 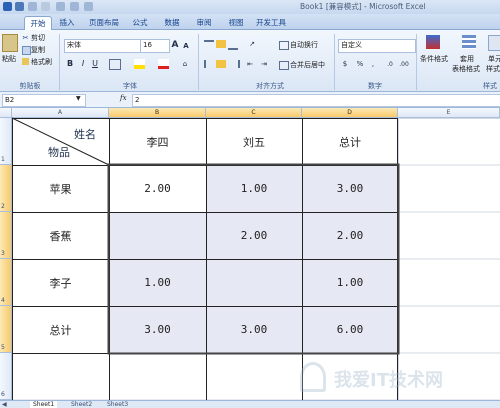 What do you see at coordinates (466, 69) in the screenshot?
I see `format-as-table-label-2: 表格格式` at bounding box center [466, 69].